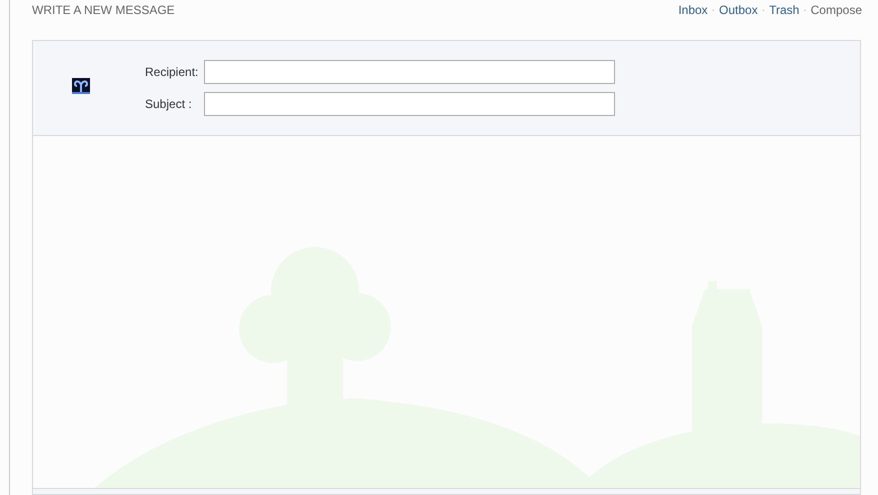  I want to click on nav-link: Trash, so click(784, 10).